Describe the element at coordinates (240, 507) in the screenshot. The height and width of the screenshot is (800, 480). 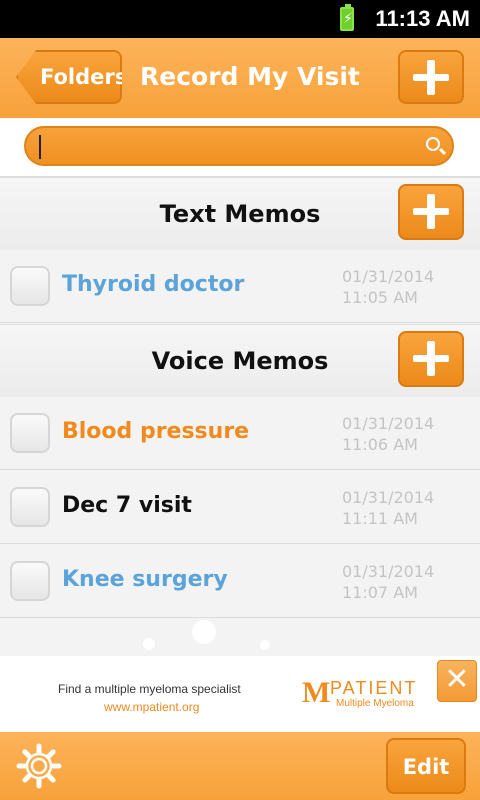
I see `memo-row-dec-7-visit: Dec 7 visit 01/31/2014 11:11 AM` at that location.